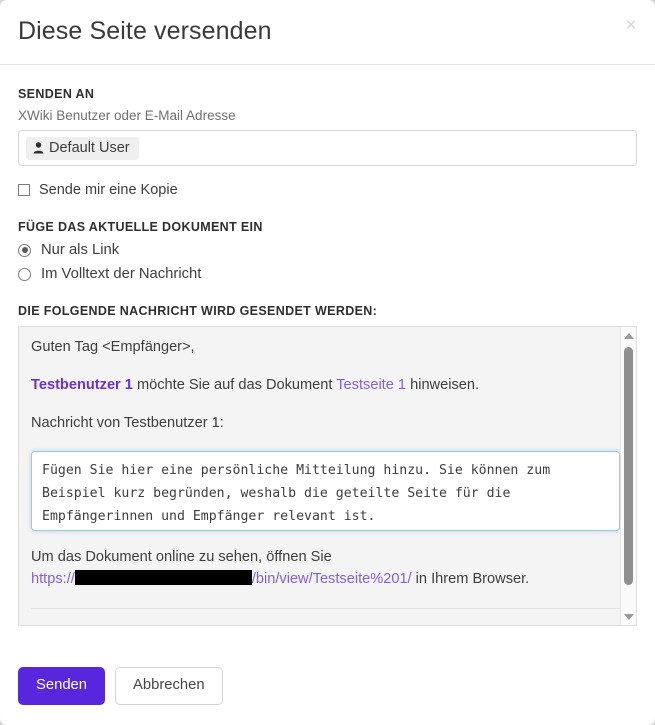 The height and width of the screenshot is (725, 655). Describe the element at coordinates (121, 274) in the screenshot. I see `include-option-fulltext-label: Im Volltext der Nachricht` at that location.